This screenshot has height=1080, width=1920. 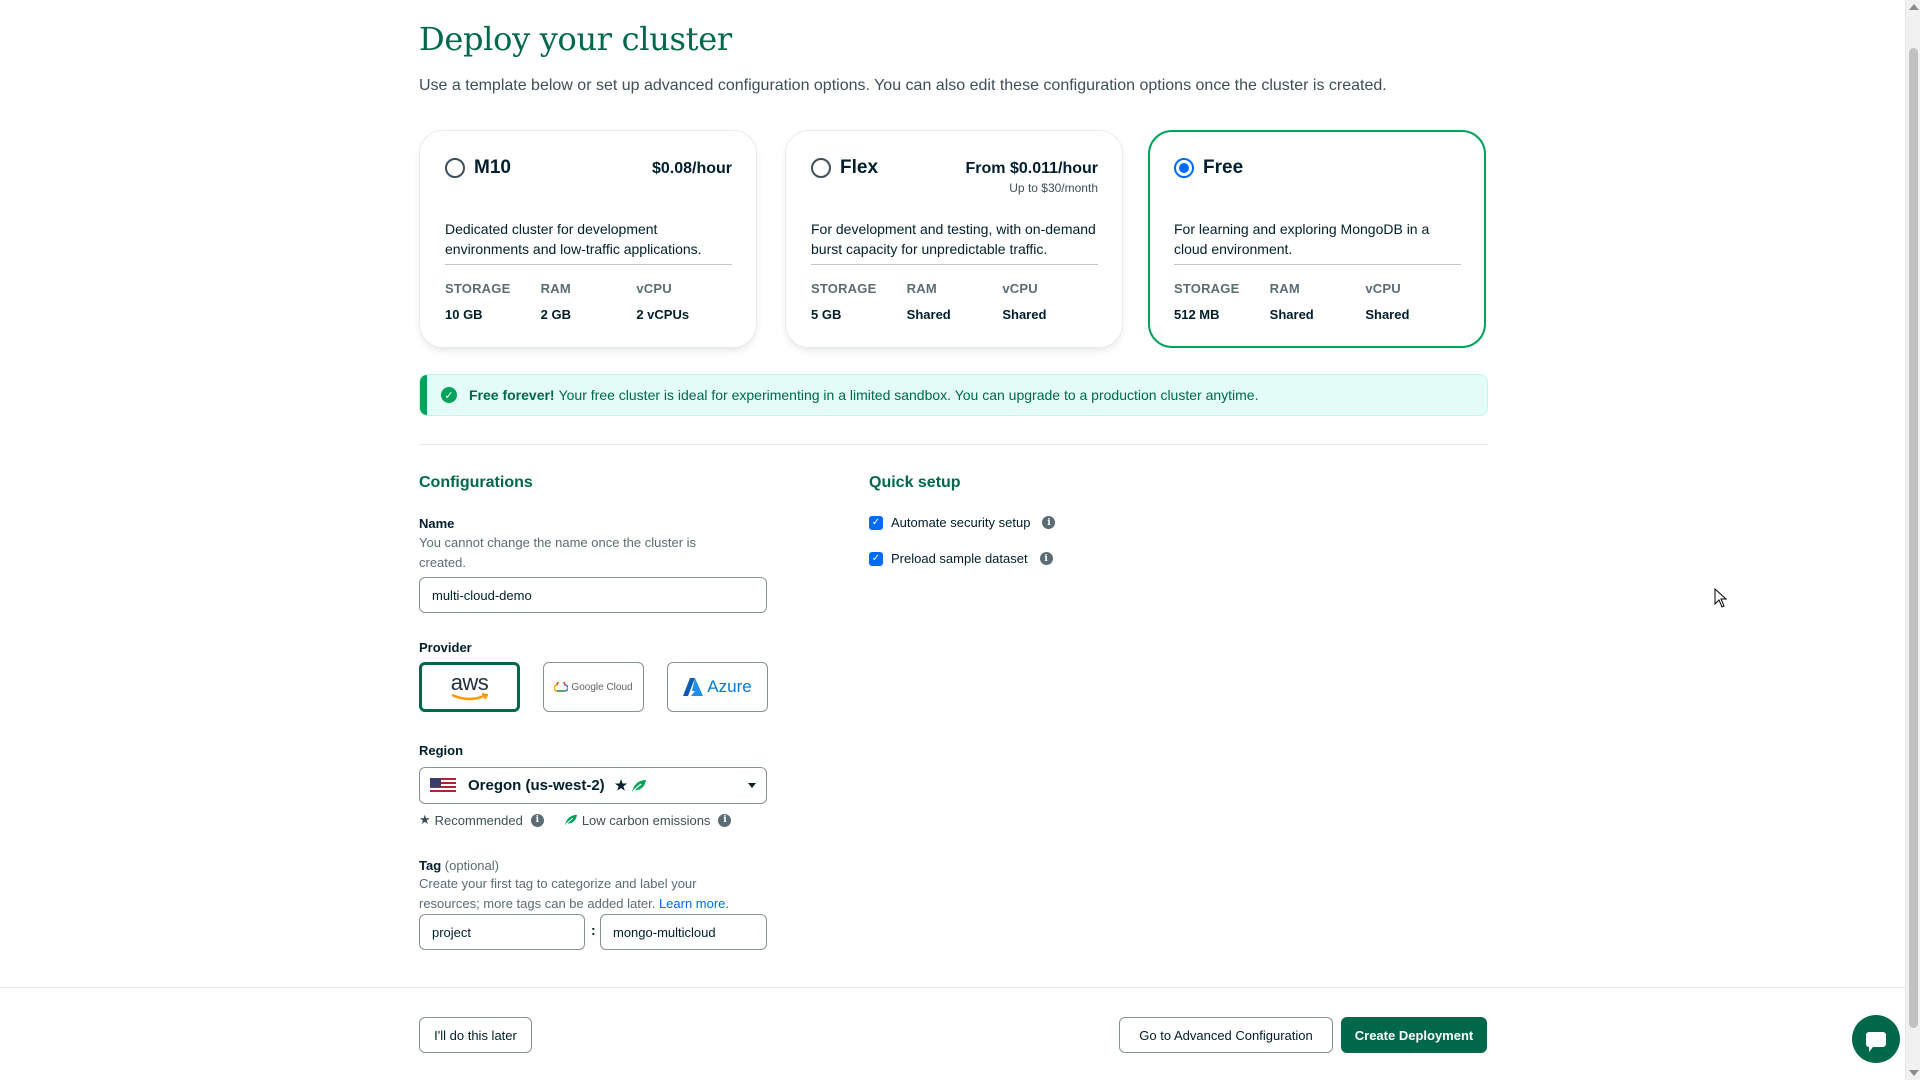 What do you see at coordinates (1914, 7) in the screenshot?
I see `scroll-up-icon` at bounding box center [1914, 7].